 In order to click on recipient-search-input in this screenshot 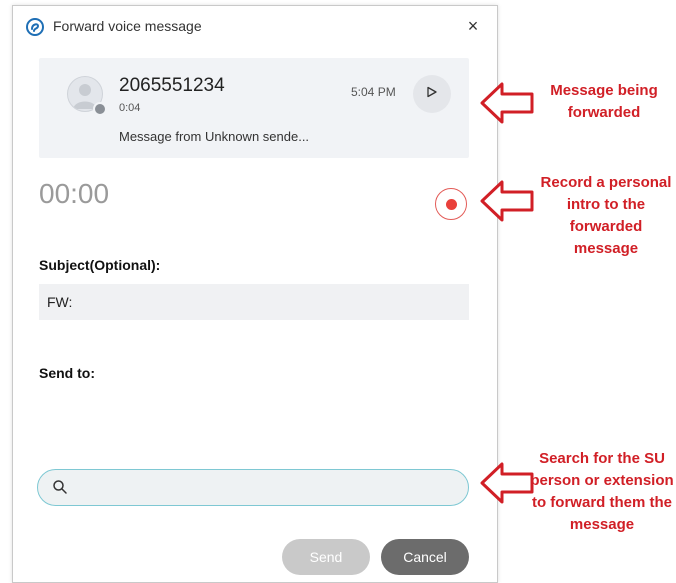, I will do `click(270, 488)`.